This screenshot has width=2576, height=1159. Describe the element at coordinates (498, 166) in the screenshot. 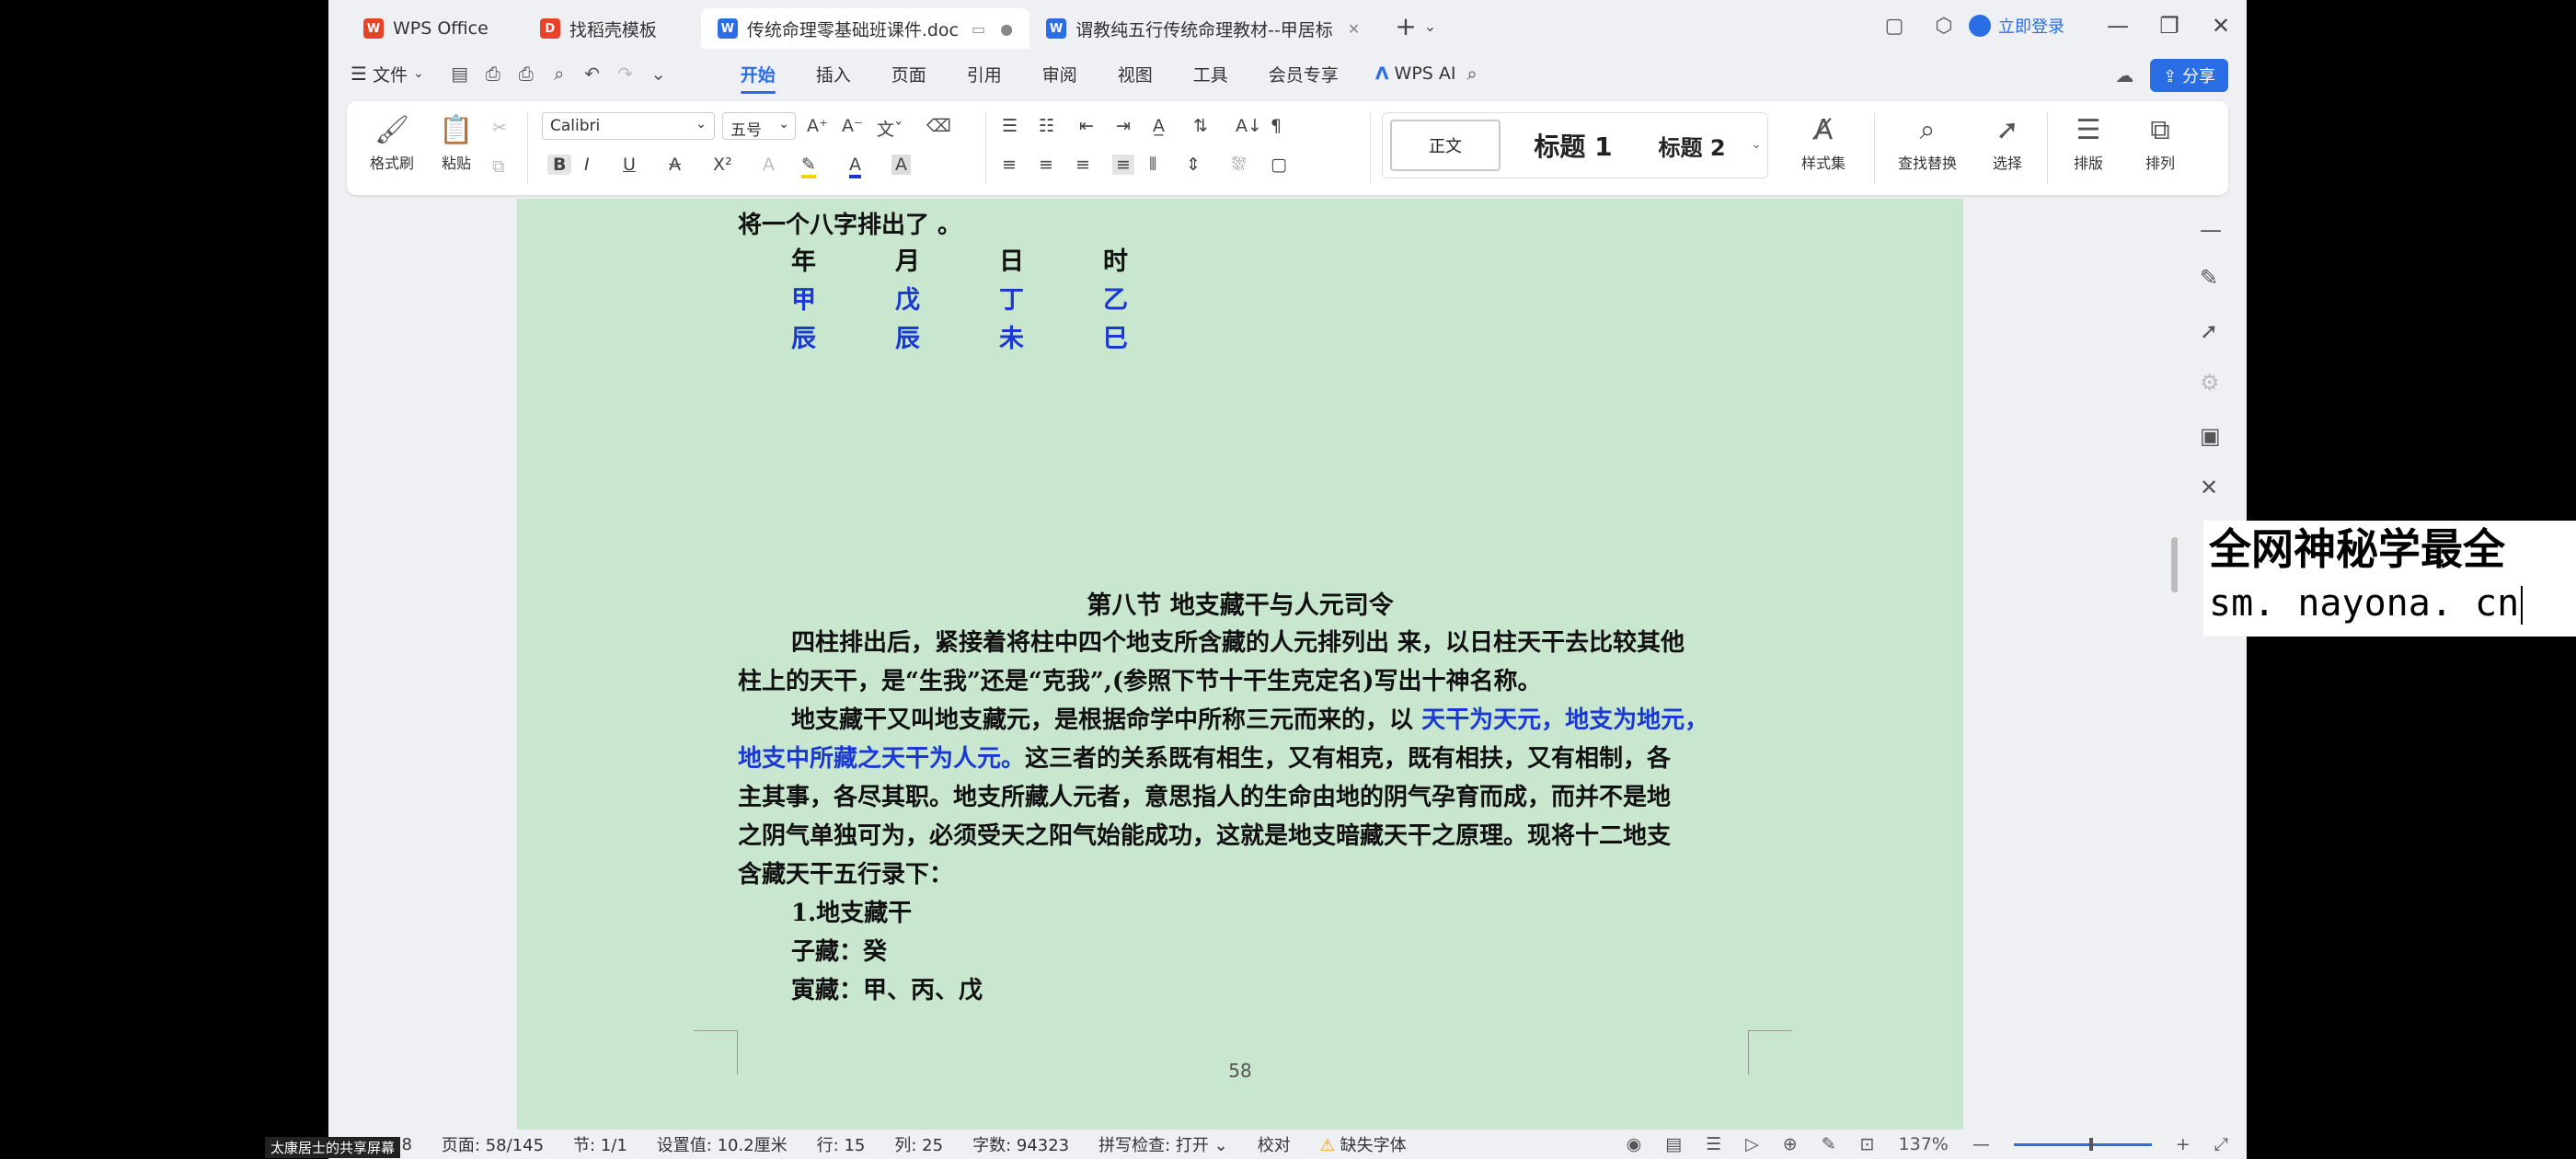

I see `copy-icon: ⧉` at that location.